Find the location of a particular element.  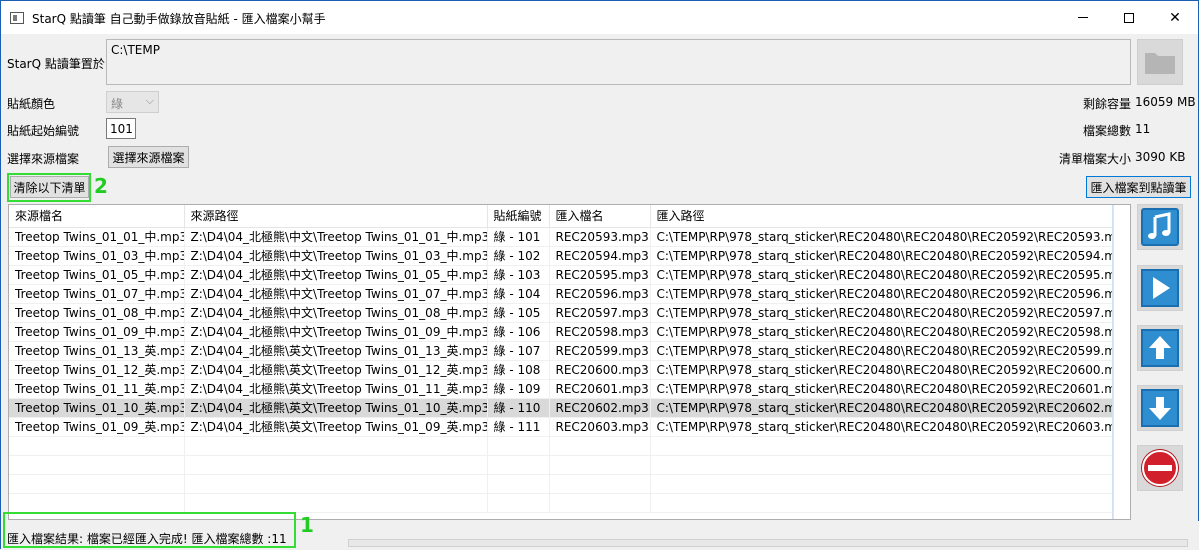

column-header: 來源路徑 is located at coordinates (336, 216).